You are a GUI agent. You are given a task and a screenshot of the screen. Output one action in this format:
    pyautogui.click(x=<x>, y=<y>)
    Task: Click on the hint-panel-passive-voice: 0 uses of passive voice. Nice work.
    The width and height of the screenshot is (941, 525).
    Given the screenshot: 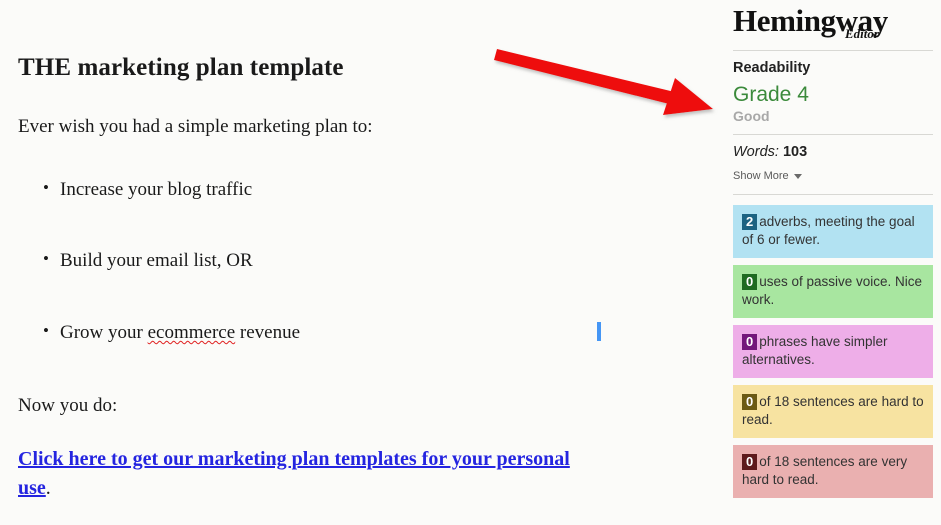 What is the action you would take?
    pyautogui.click(x=833, y=291)
    